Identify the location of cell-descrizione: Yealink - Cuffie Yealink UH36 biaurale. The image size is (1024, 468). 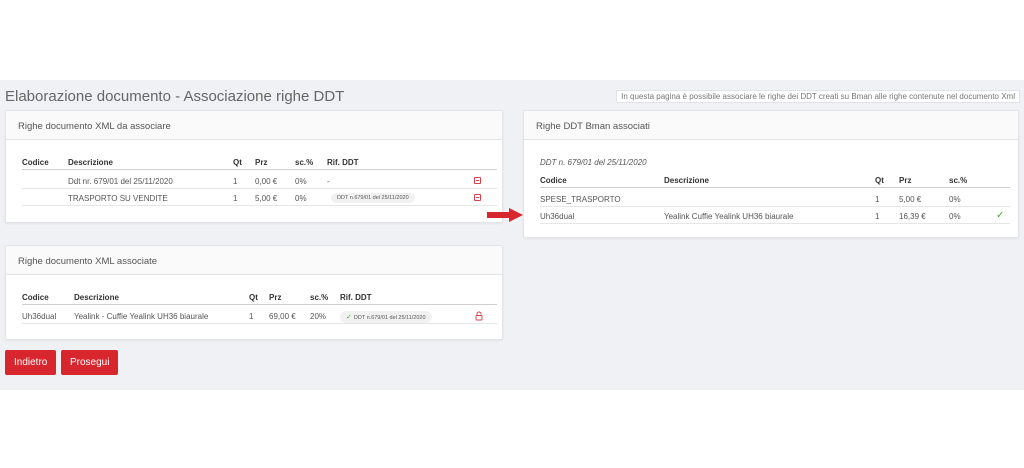
(141, 316).